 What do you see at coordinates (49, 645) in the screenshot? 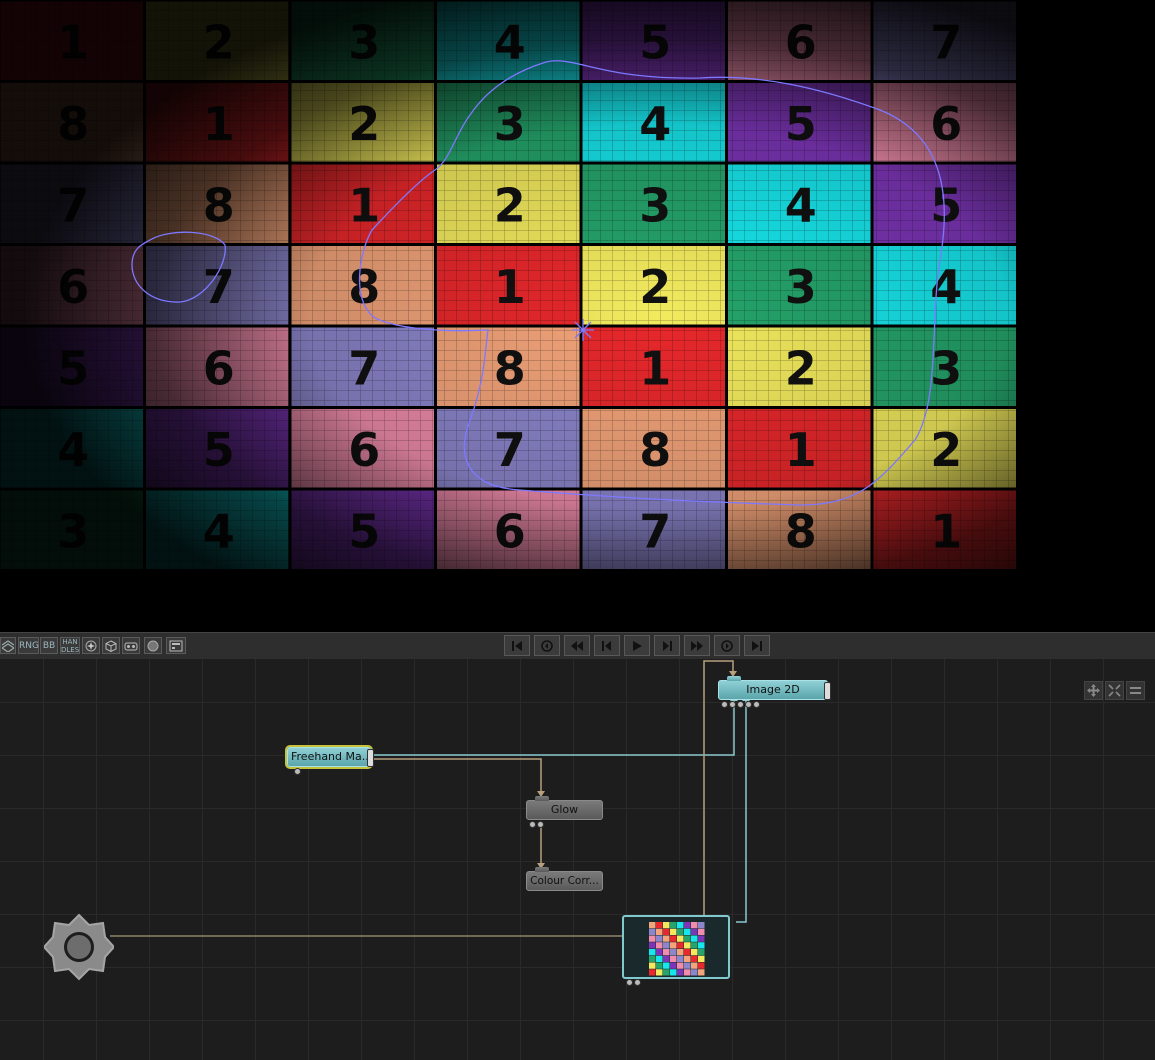
I see `toolbar-button-bb: BB` at bounding box center [49, 645].